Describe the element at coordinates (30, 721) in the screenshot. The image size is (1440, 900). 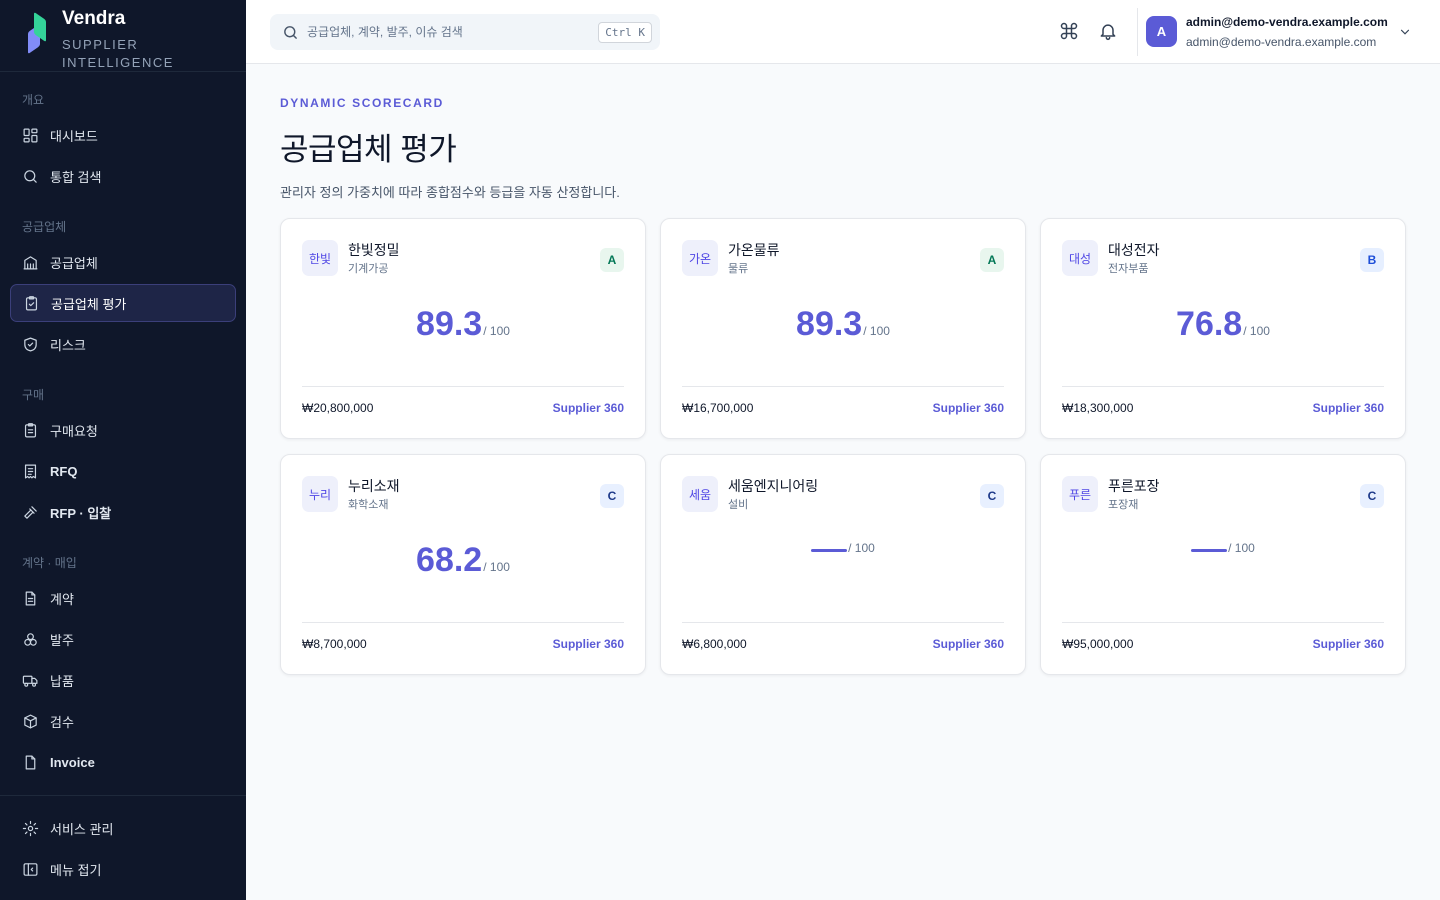
I see `package-icon` at that location.